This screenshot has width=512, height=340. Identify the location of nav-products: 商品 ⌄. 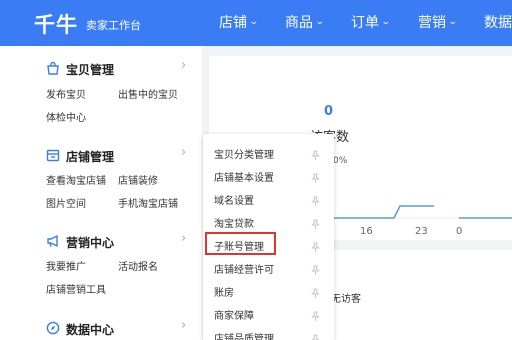
(305, 22).